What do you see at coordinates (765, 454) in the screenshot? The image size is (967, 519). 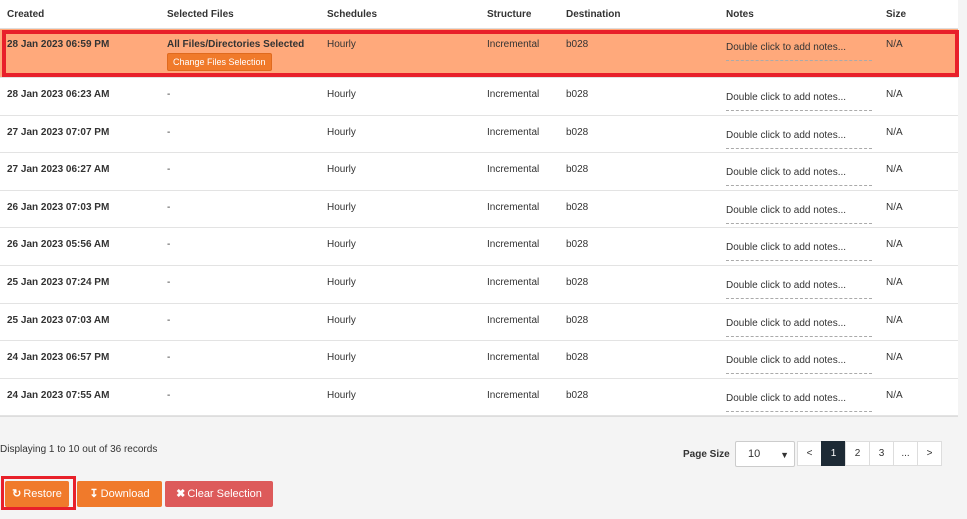 I see `page-size-select: 10 ▼` at bounding box center [765, 454].